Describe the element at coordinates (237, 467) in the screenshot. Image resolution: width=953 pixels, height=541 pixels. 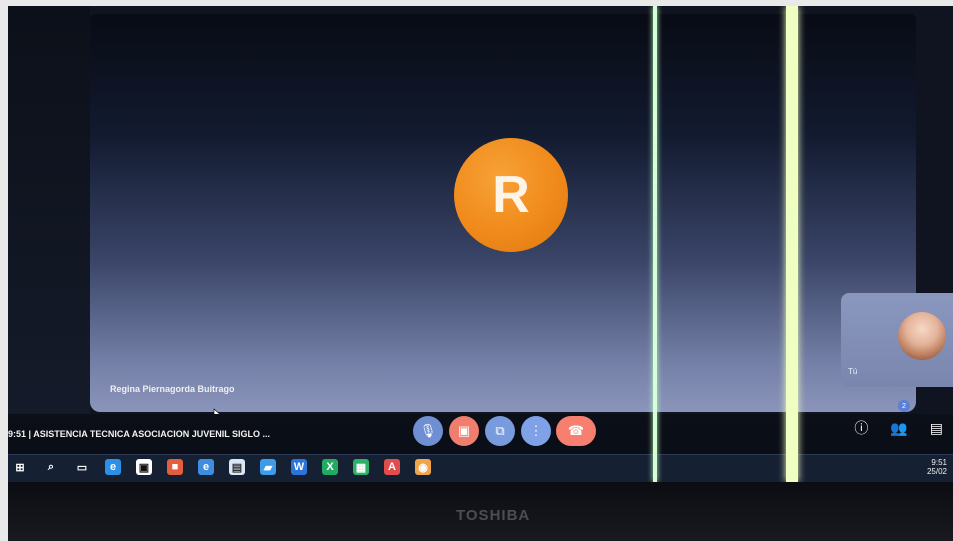
I see `file-icon: ▤` at that location.